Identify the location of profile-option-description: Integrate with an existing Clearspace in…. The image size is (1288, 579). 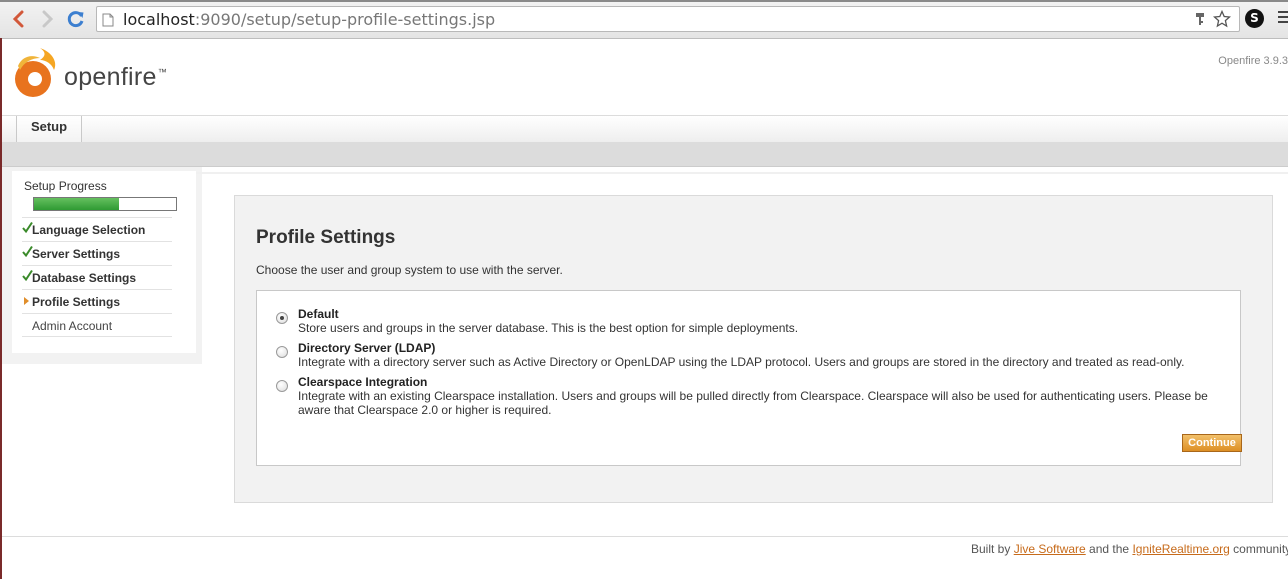
(753, 403).